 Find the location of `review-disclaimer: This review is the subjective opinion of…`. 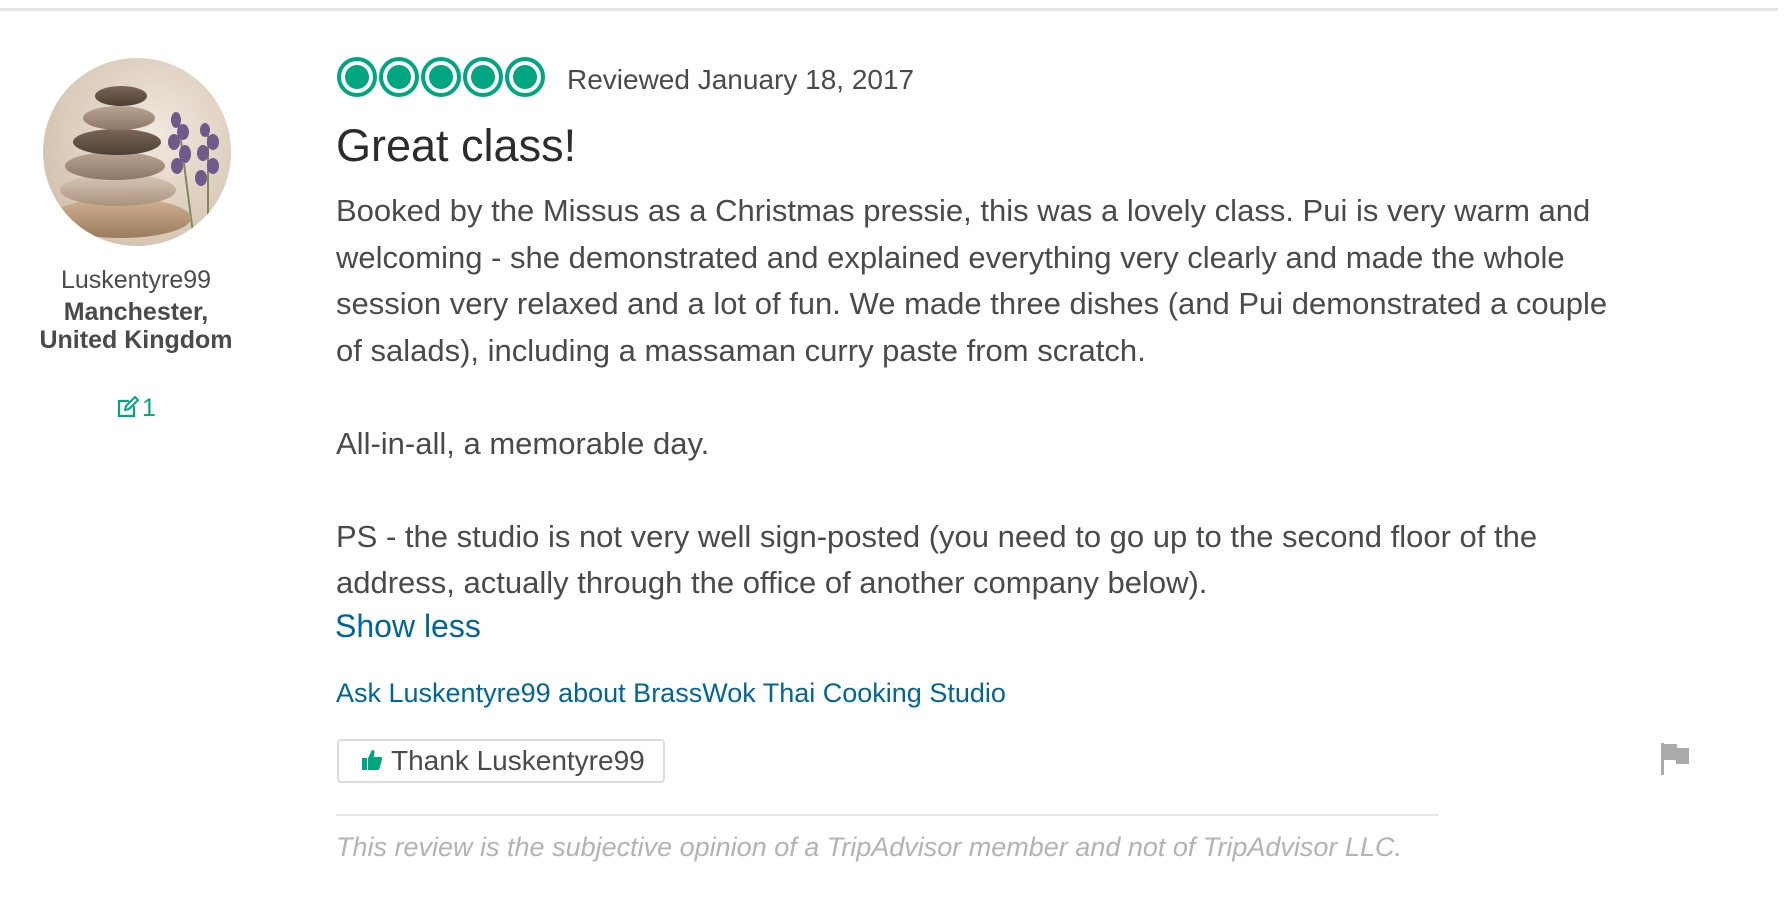

review-disclaimer: This review is the subjective opinion of… is located at coordinates (869, 847).